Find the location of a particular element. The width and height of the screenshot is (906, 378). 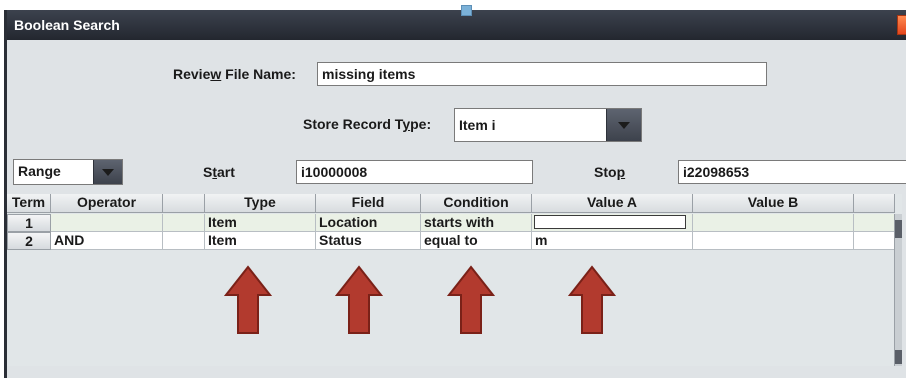

store-record-type-dropdown-button is located at coordinates (623, 125).